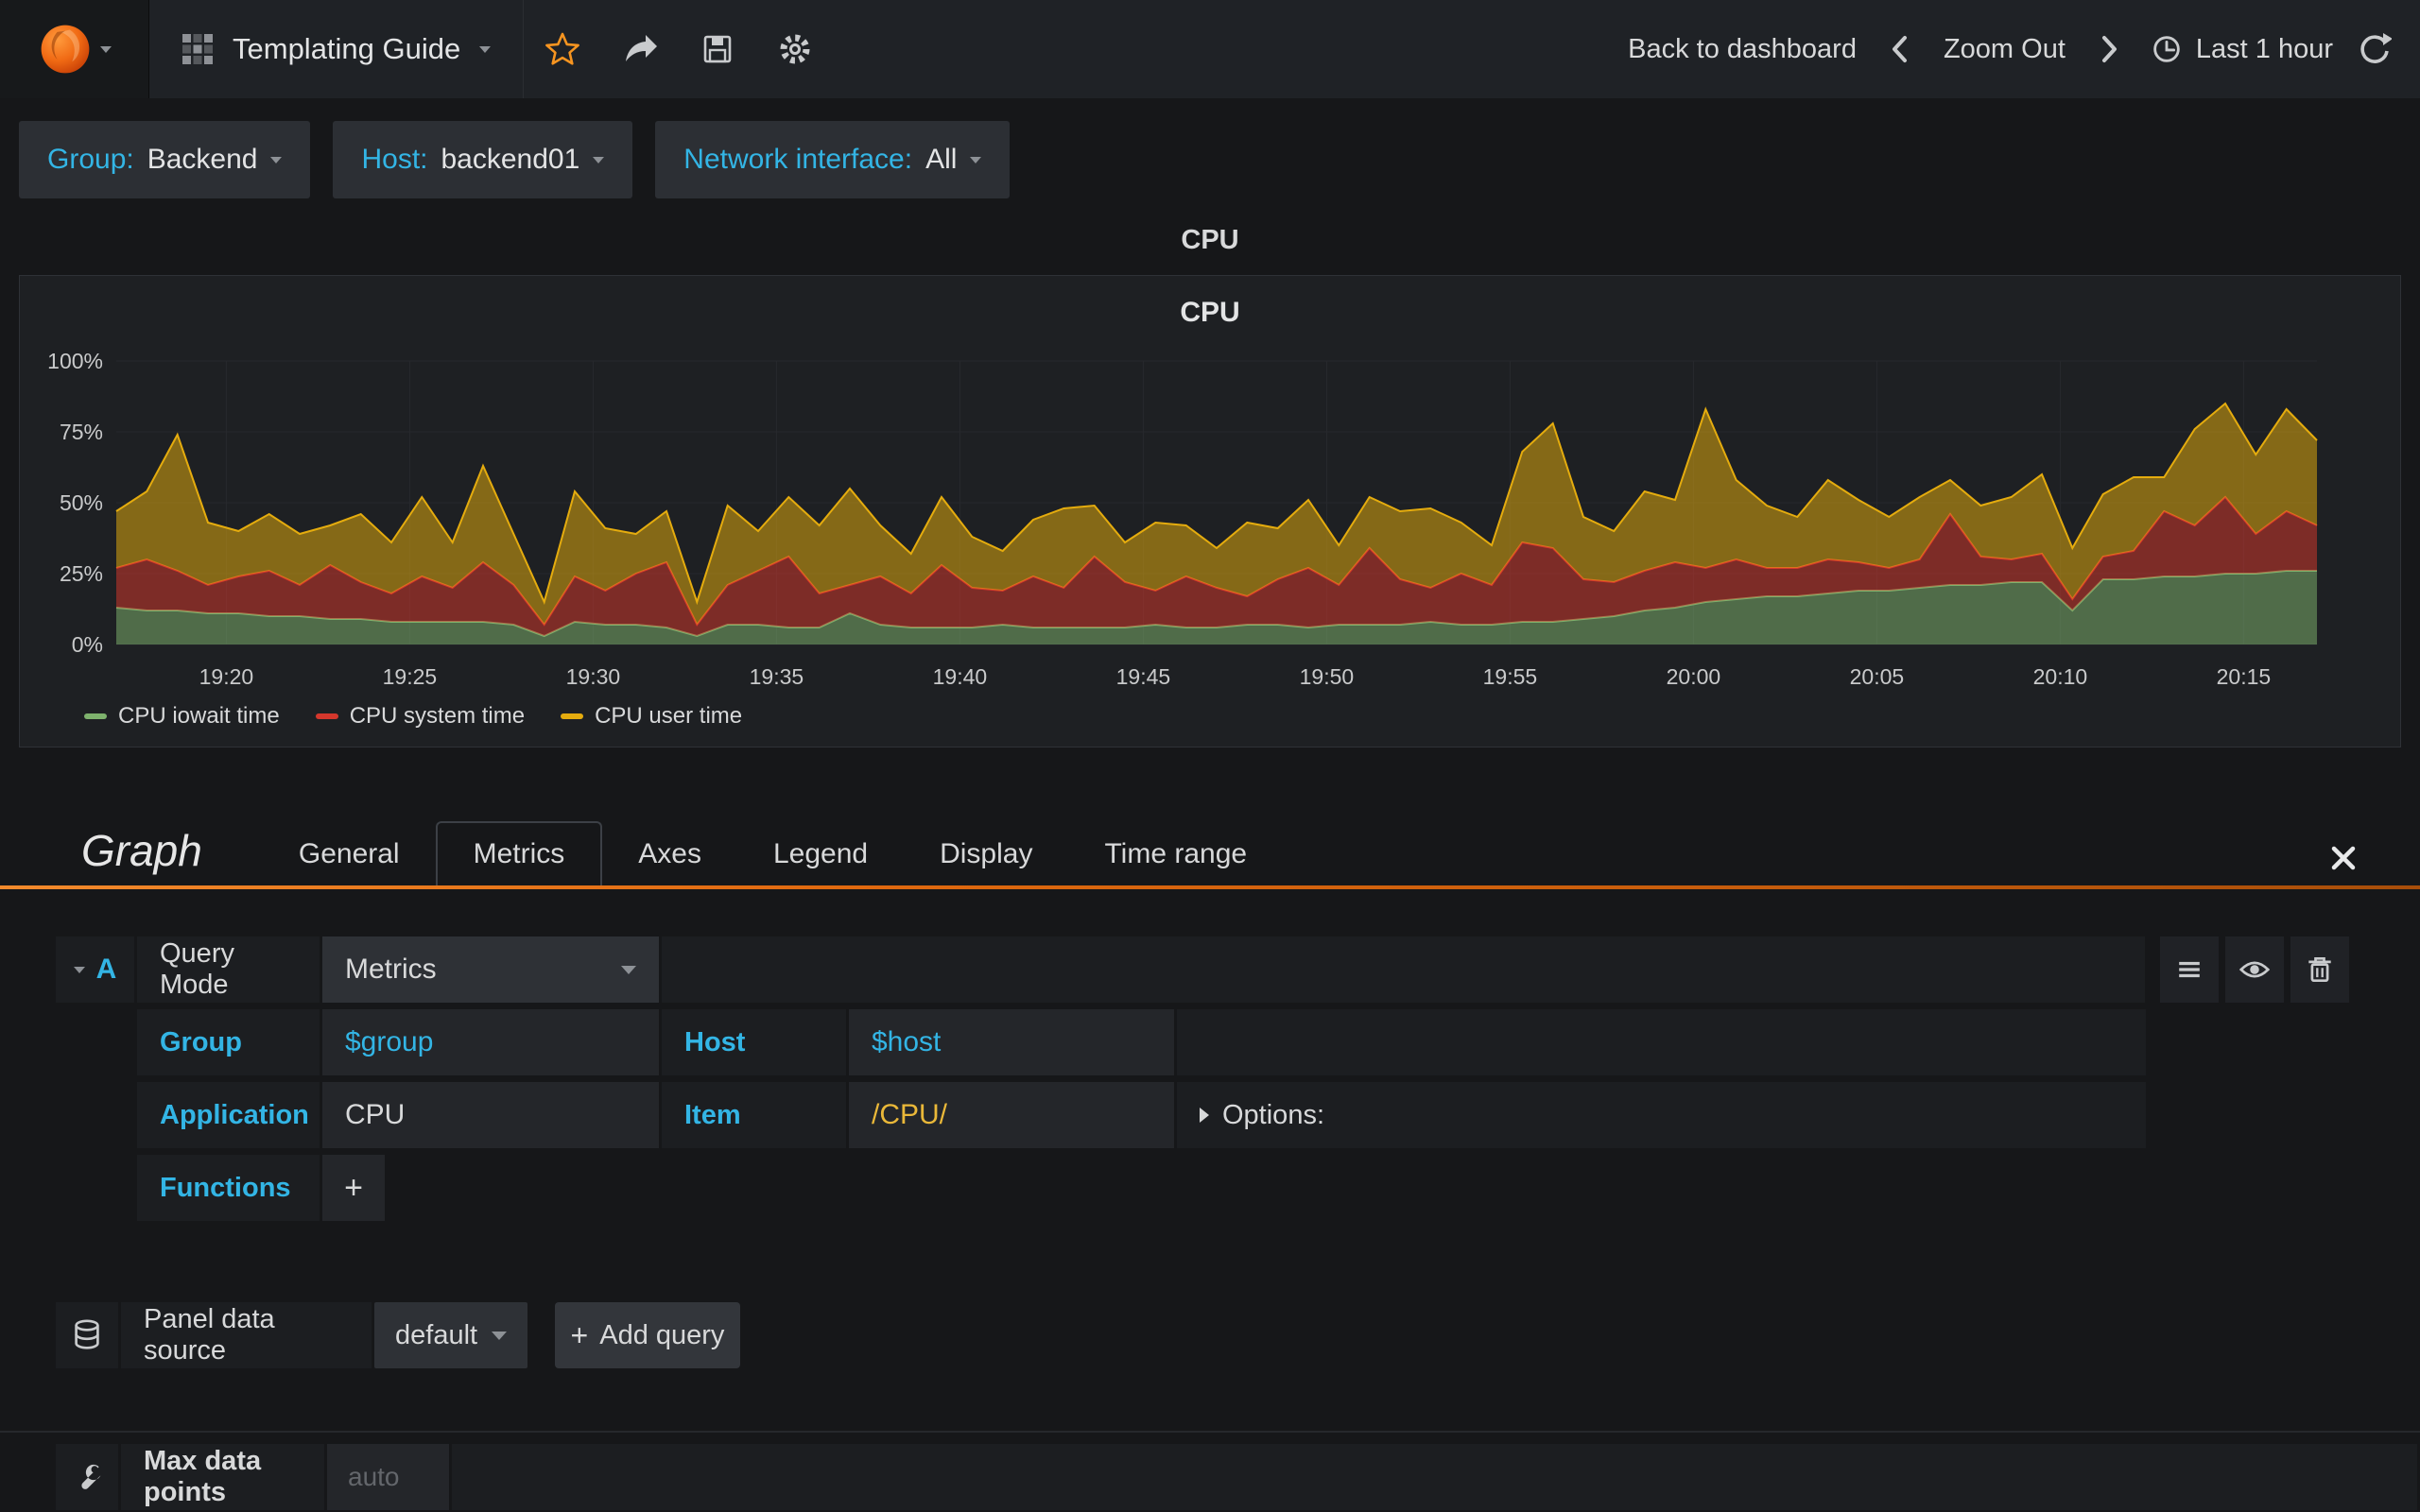 This screenshot has height=1512, width=2420. Describe the element at coordinates (1661, 1115) in the screenshot. I see `options-toggle: Options:` at that location.